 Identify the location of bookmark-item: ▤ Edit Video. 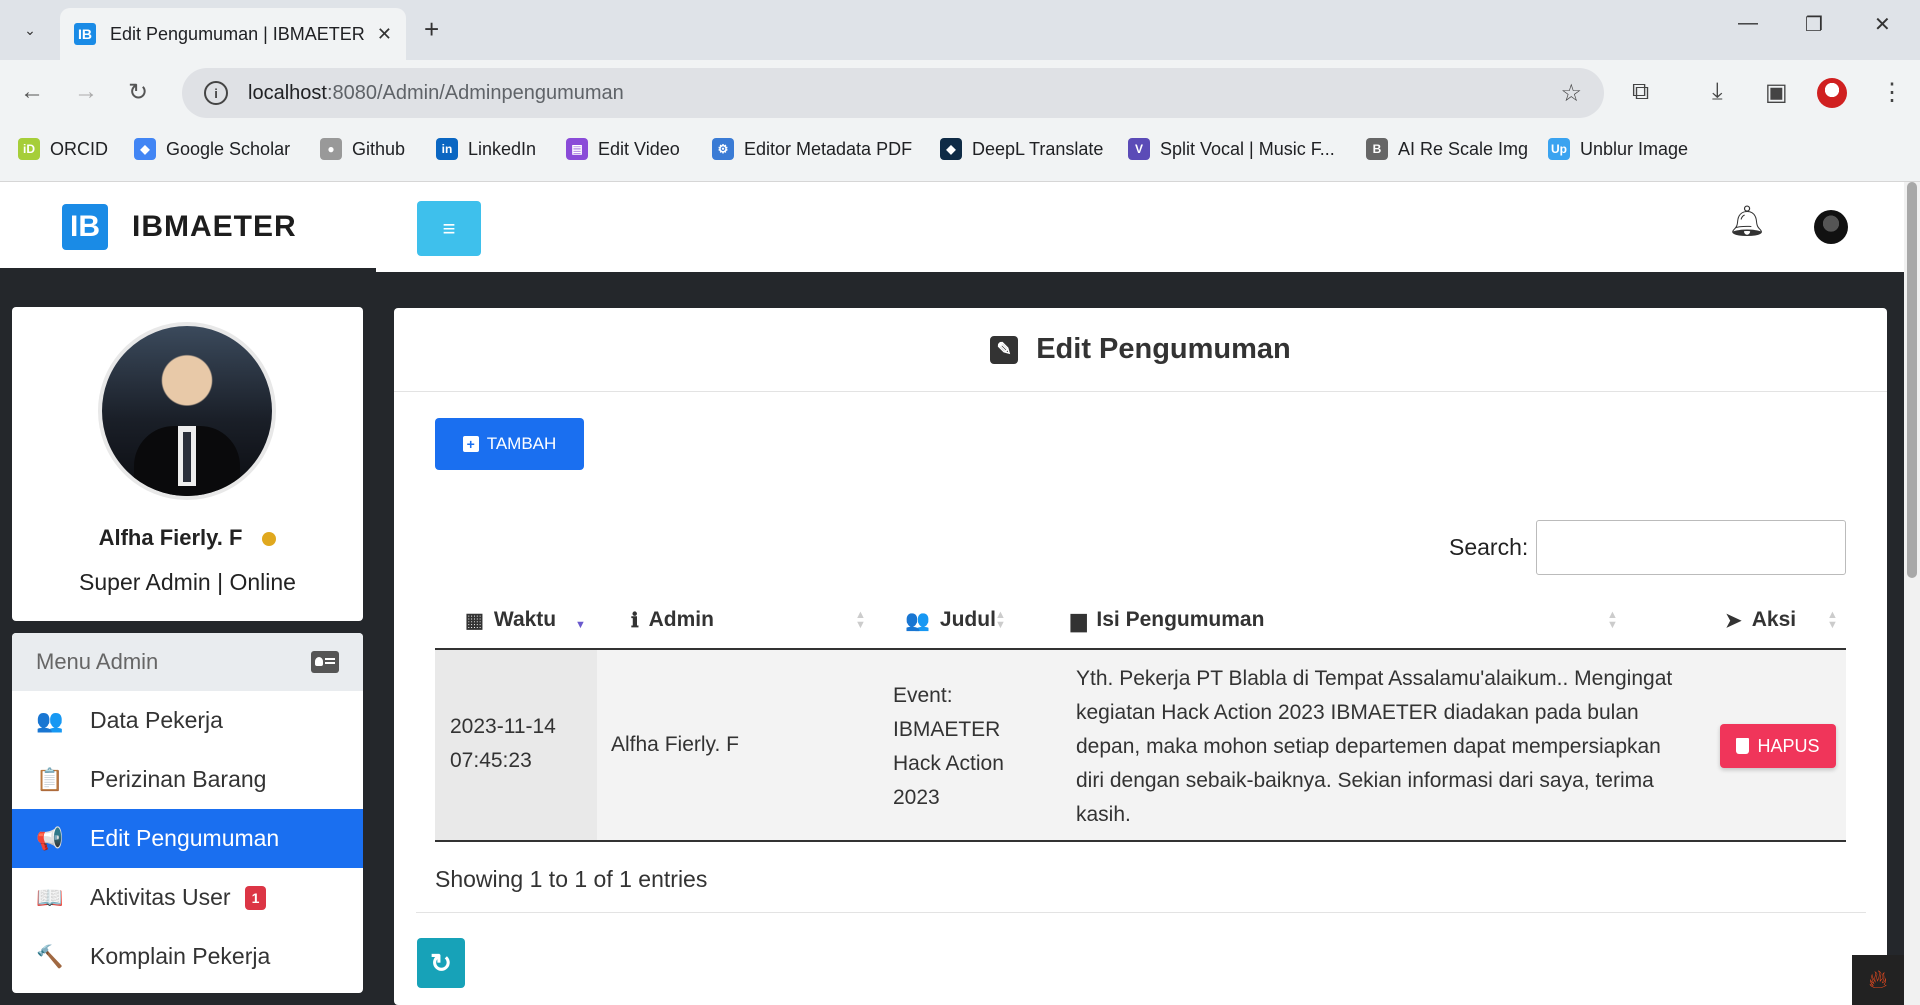
(623, 149).